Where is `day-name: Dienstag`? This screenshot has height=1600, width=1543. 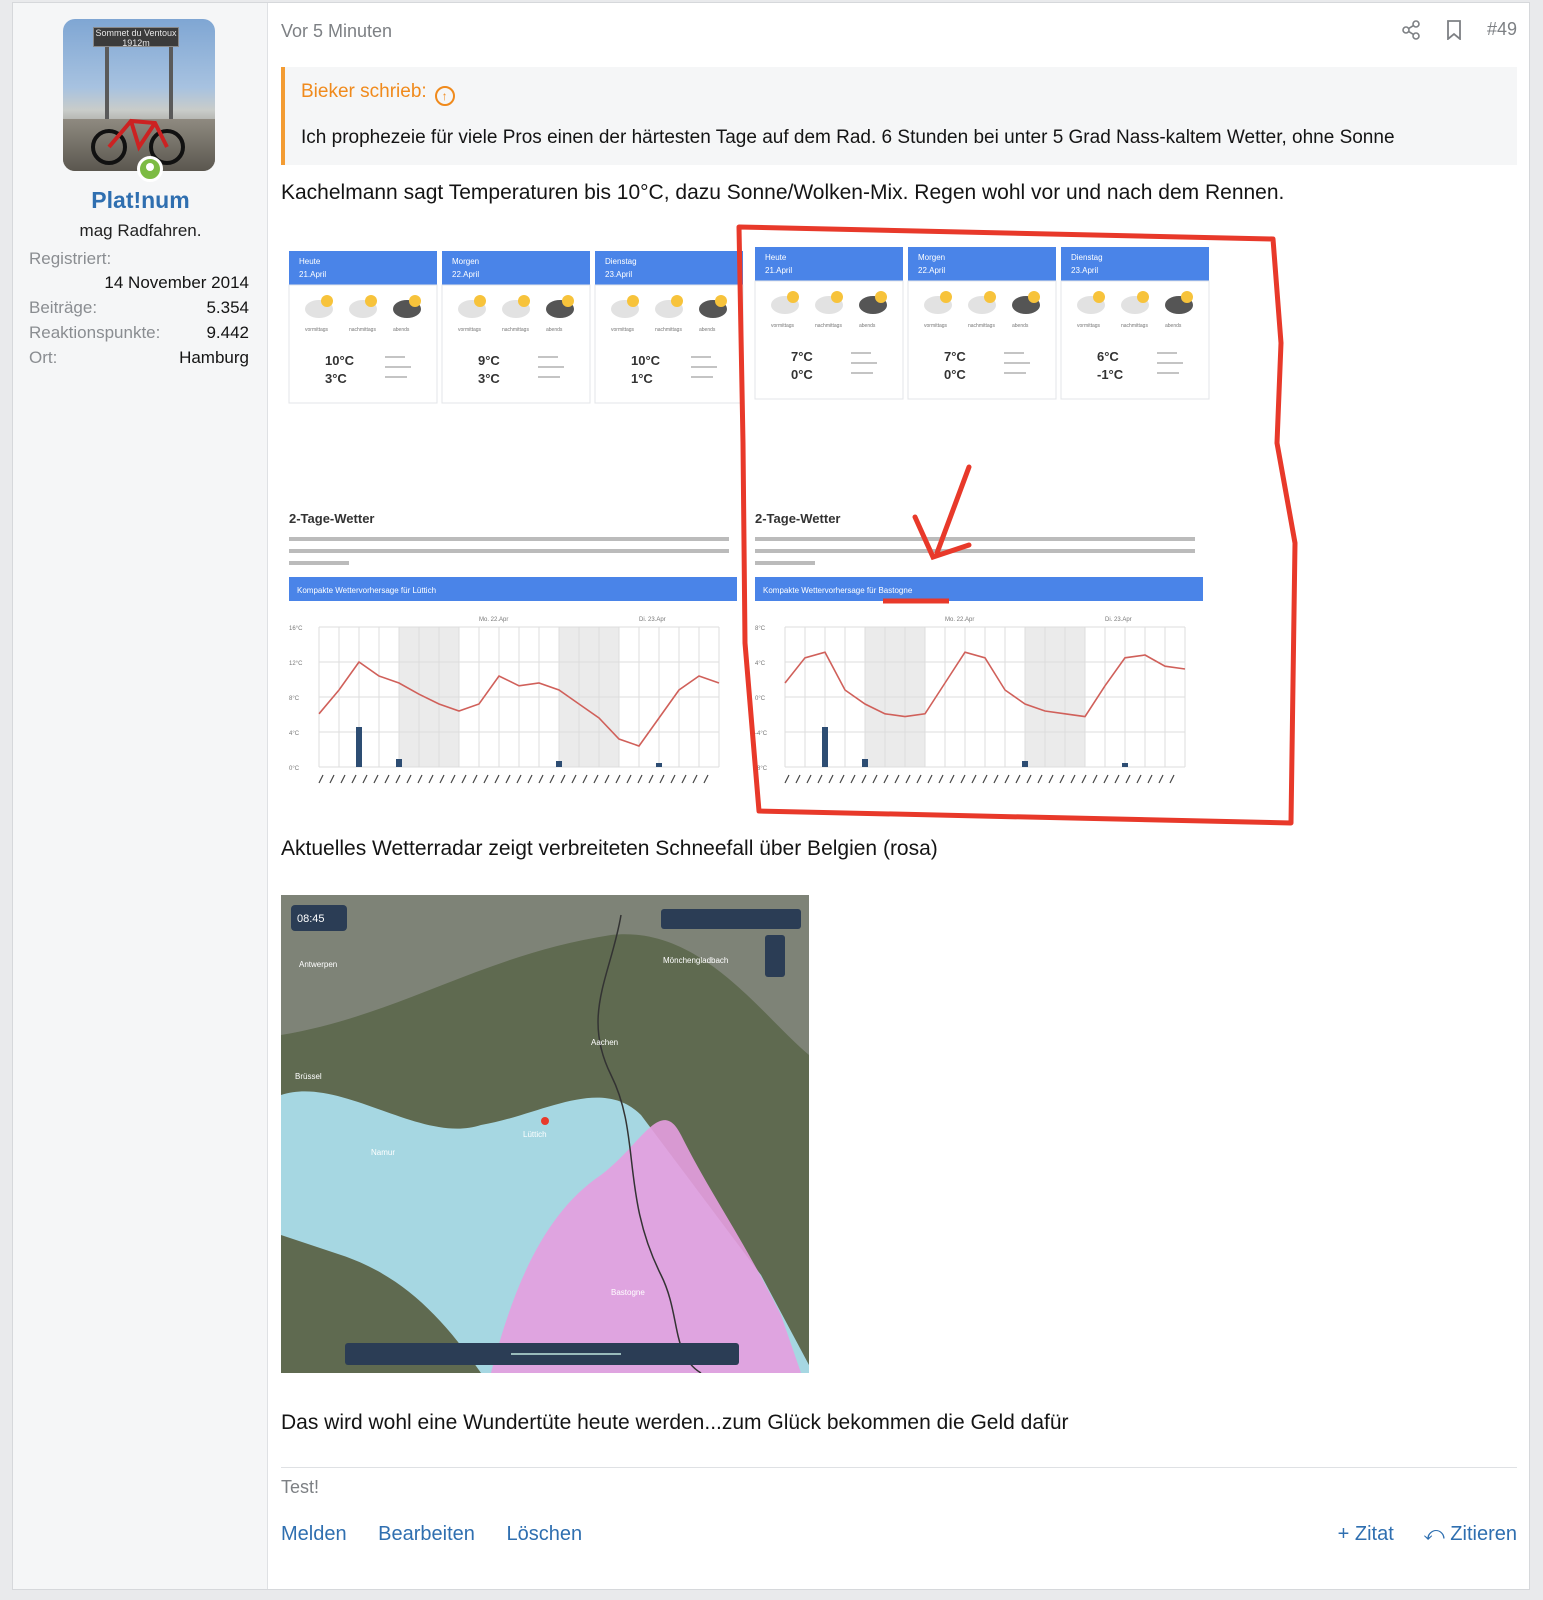
day-name: Dienstag is located at coordinates (621, 261).